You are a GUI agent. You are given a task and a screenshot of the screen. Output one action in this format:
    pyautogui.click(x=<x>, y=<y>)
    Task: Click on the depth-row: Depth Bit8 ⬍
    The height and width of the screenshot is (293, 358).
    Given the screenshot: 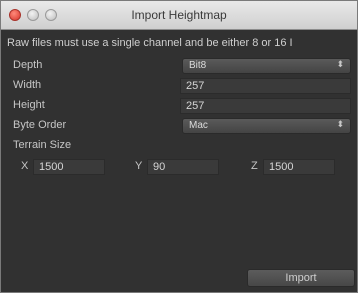 What is the action you would take?
    pyautogui.click(x=179, y=66)
    